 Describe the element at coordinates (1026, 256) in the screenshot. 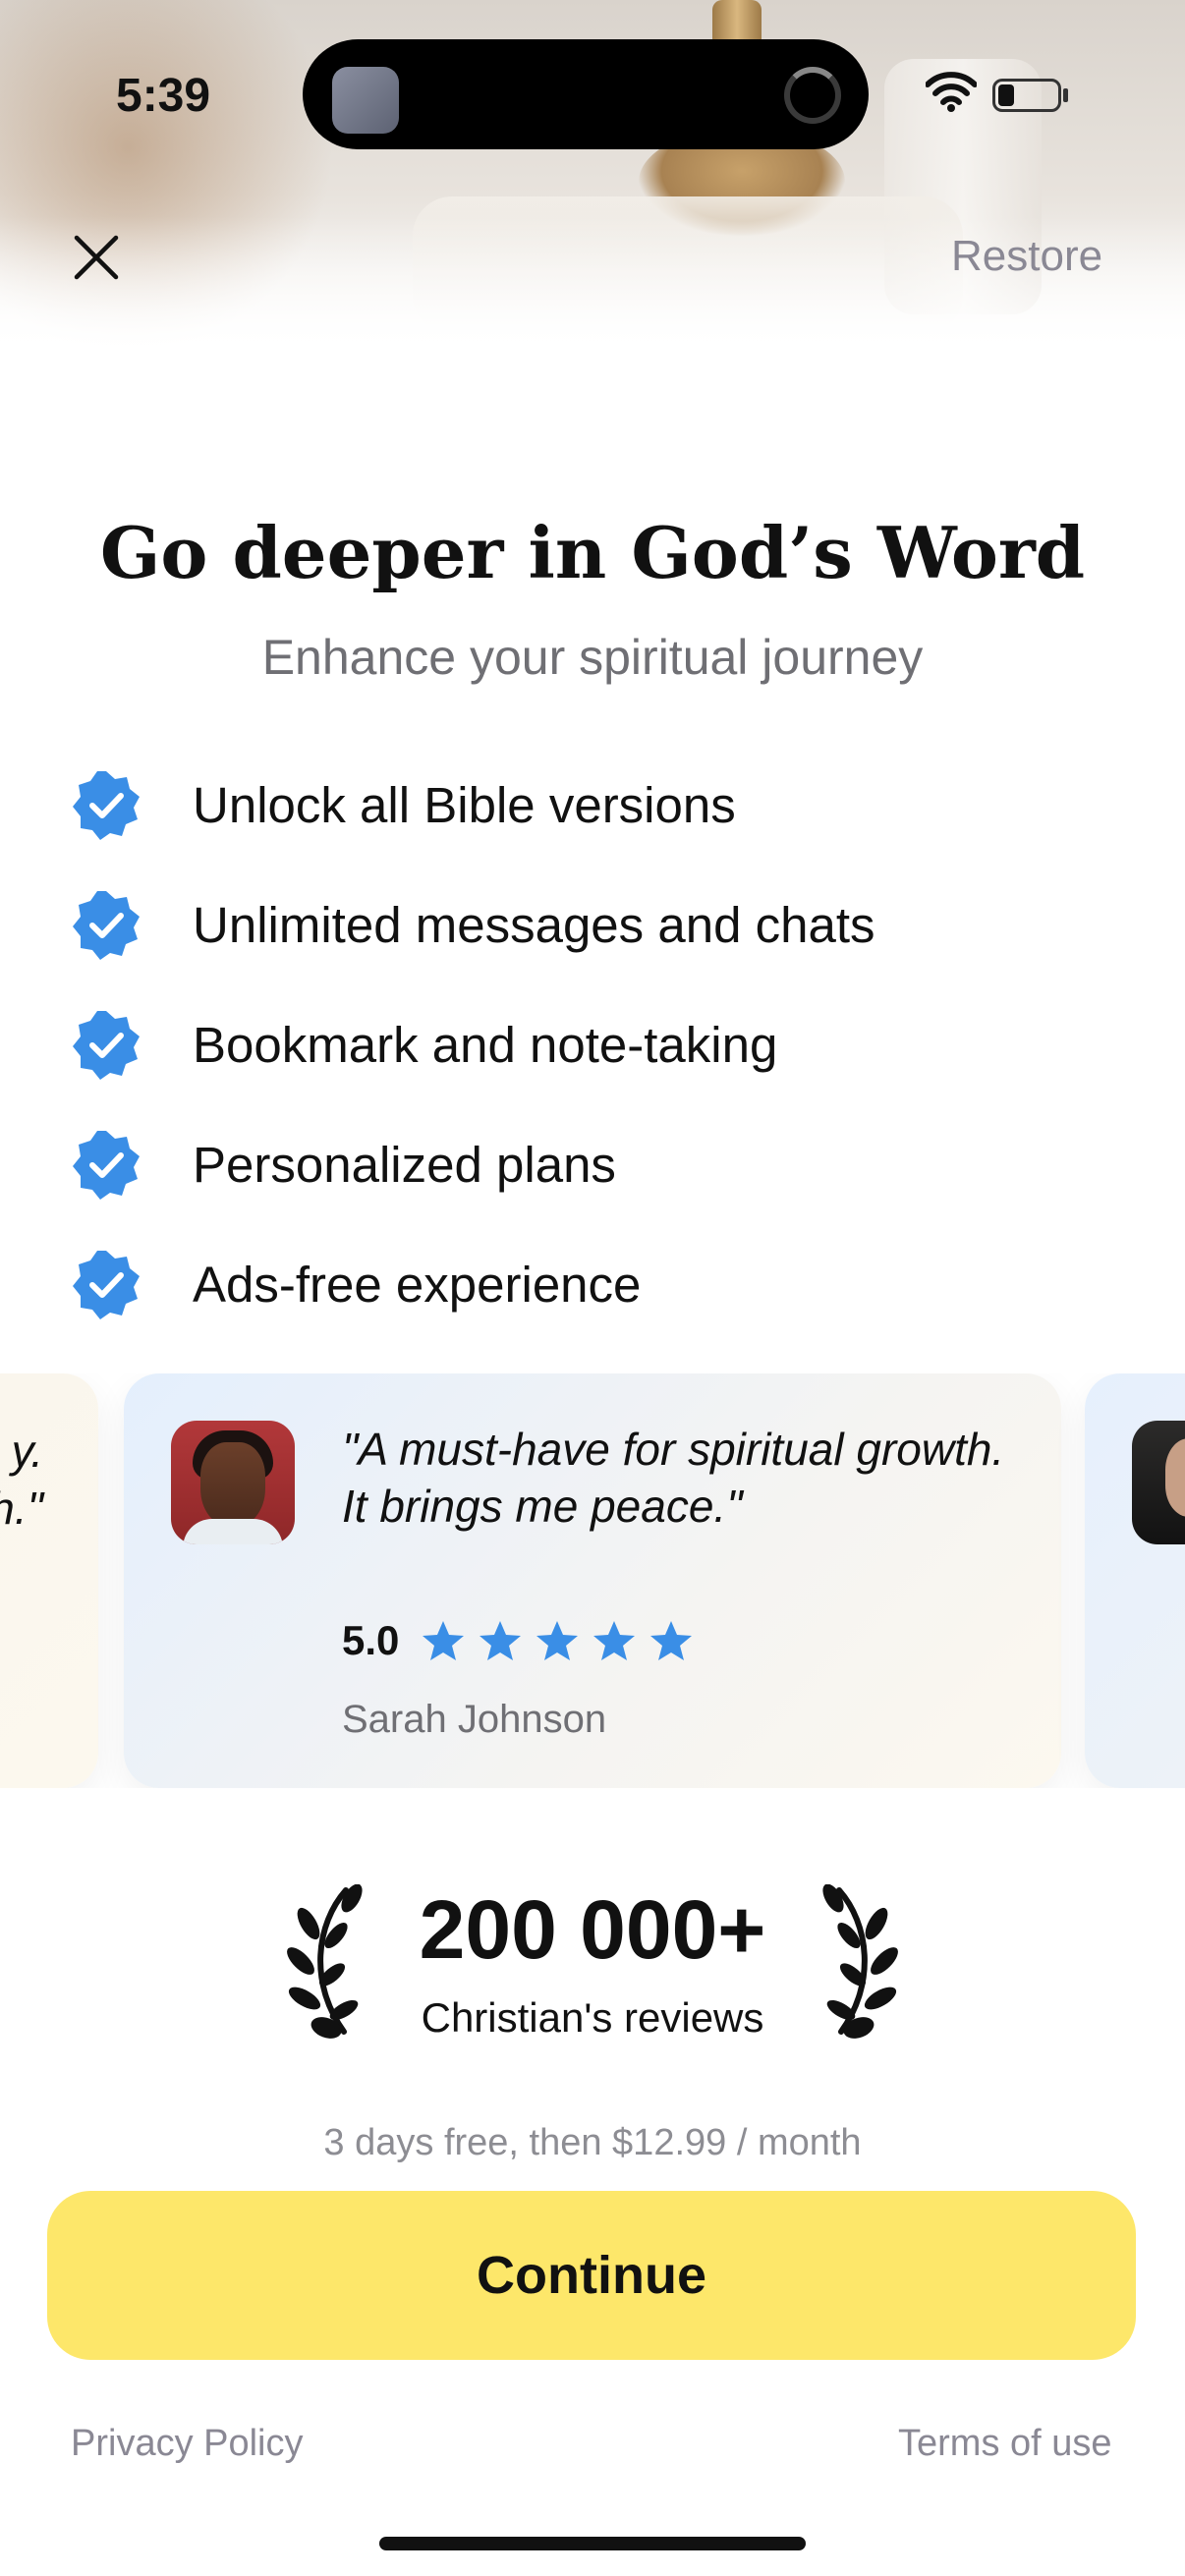

I see `restore-button: Restore` at that location.